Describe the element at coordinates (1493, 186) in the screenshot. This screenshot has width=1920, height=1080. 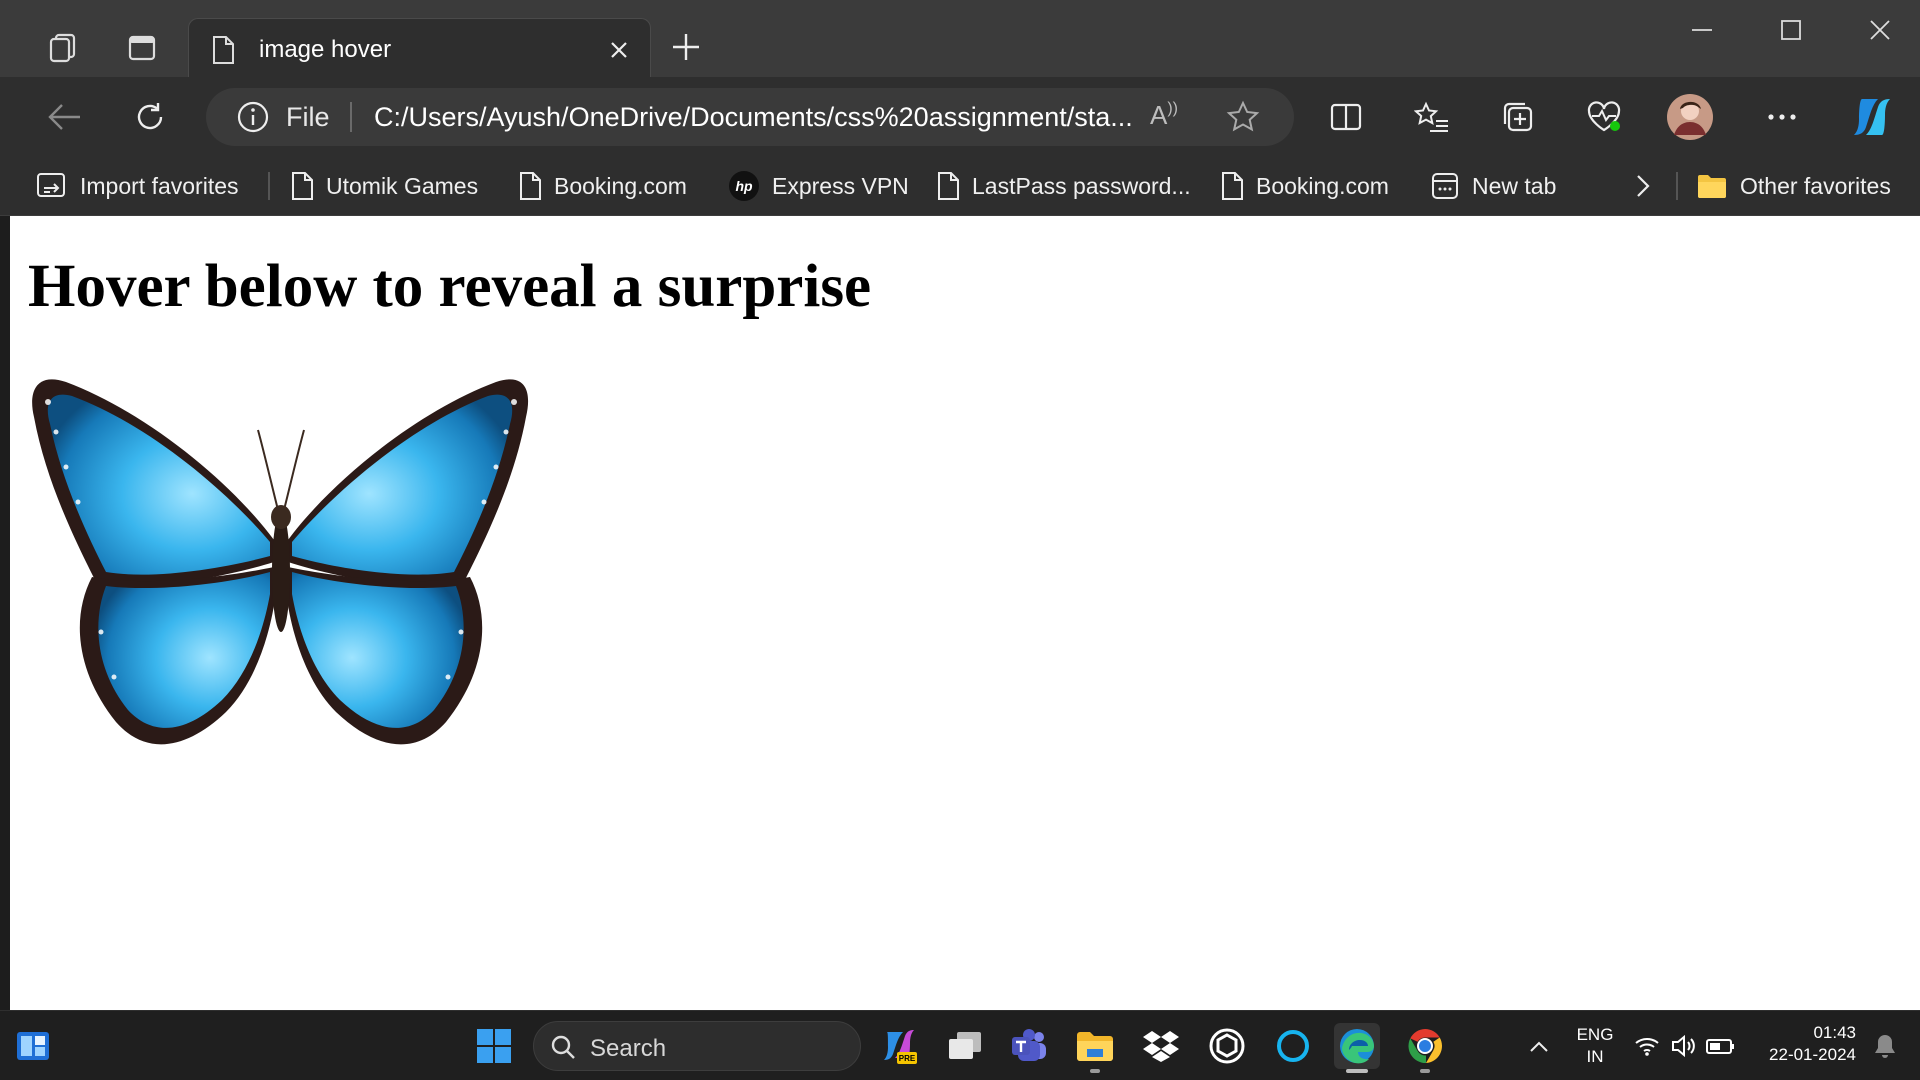
I see `favorite-new-tab: New tab` at that location.